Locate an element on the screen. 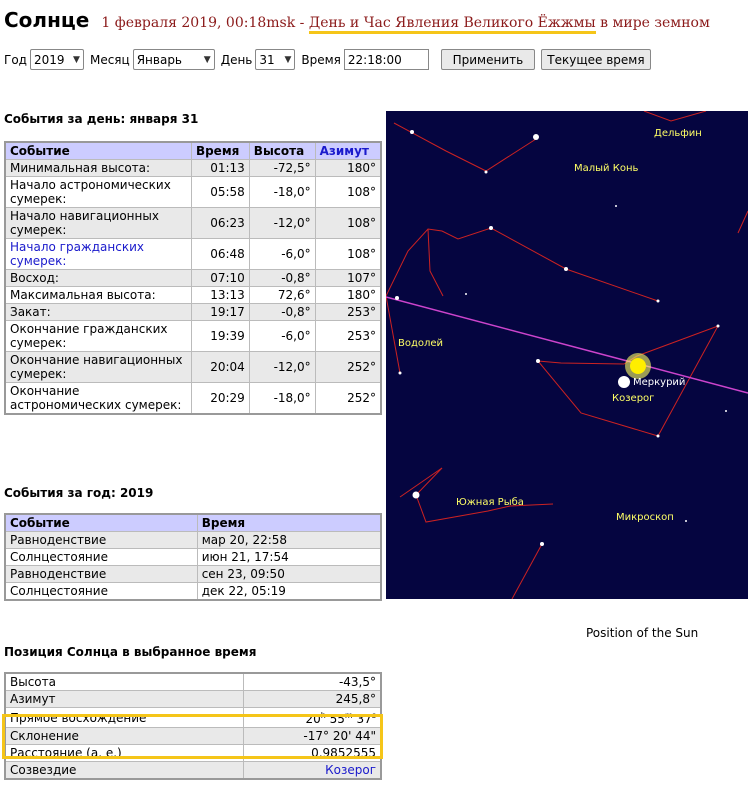 The height and width of the screenshot is (801, 748). current-time-button: Текущее время is located at coordinates (595, 59).